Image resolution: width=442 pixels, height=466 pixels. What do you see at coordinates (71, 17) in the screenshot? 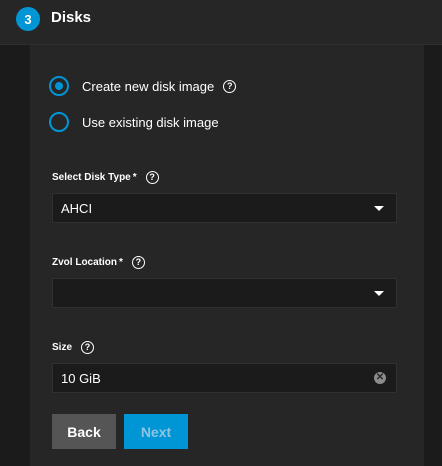
I see `step-title: Disks` at bounding box center [71, 17].